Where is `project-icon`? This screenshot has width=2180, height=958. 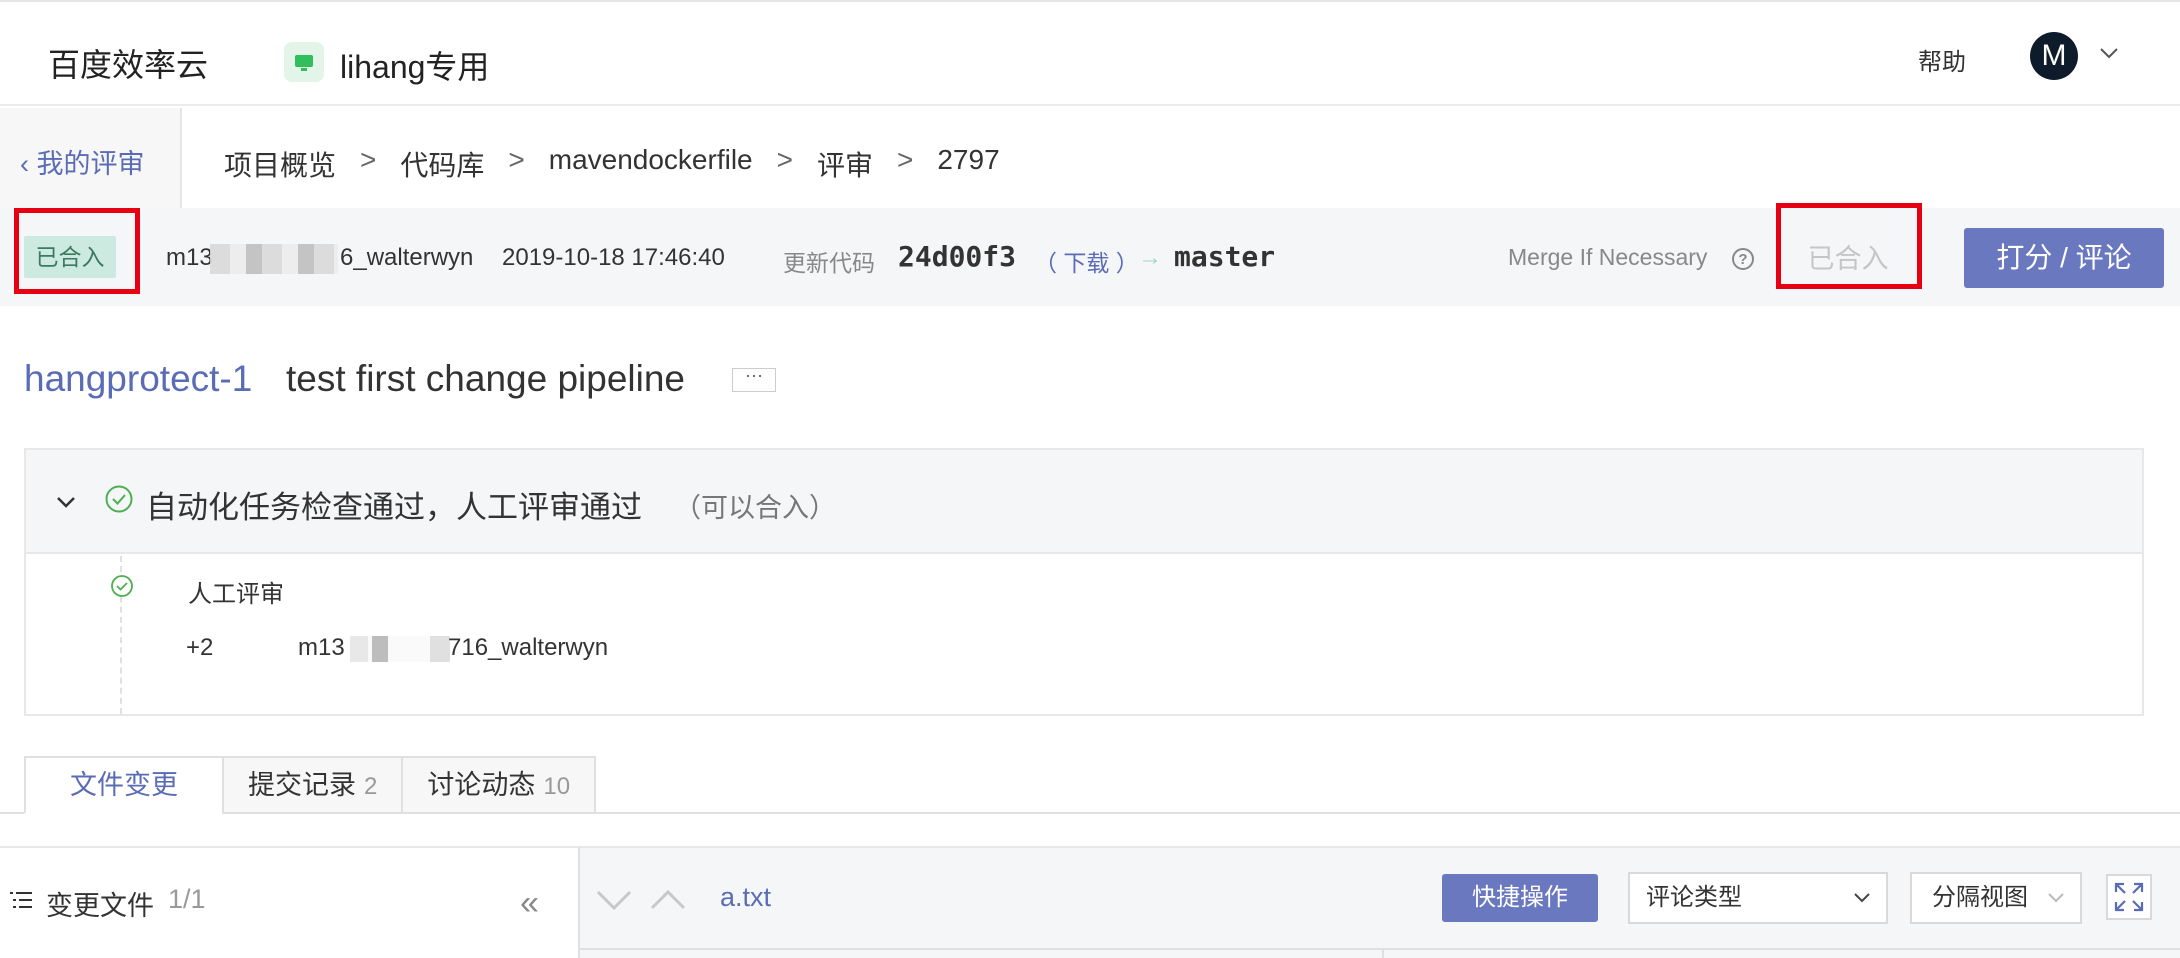
project-icon is located at coordinates (304, 62).